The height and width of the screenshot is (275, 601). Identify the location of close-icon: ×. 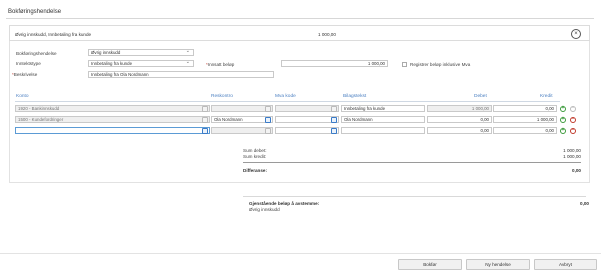
(576, 34).